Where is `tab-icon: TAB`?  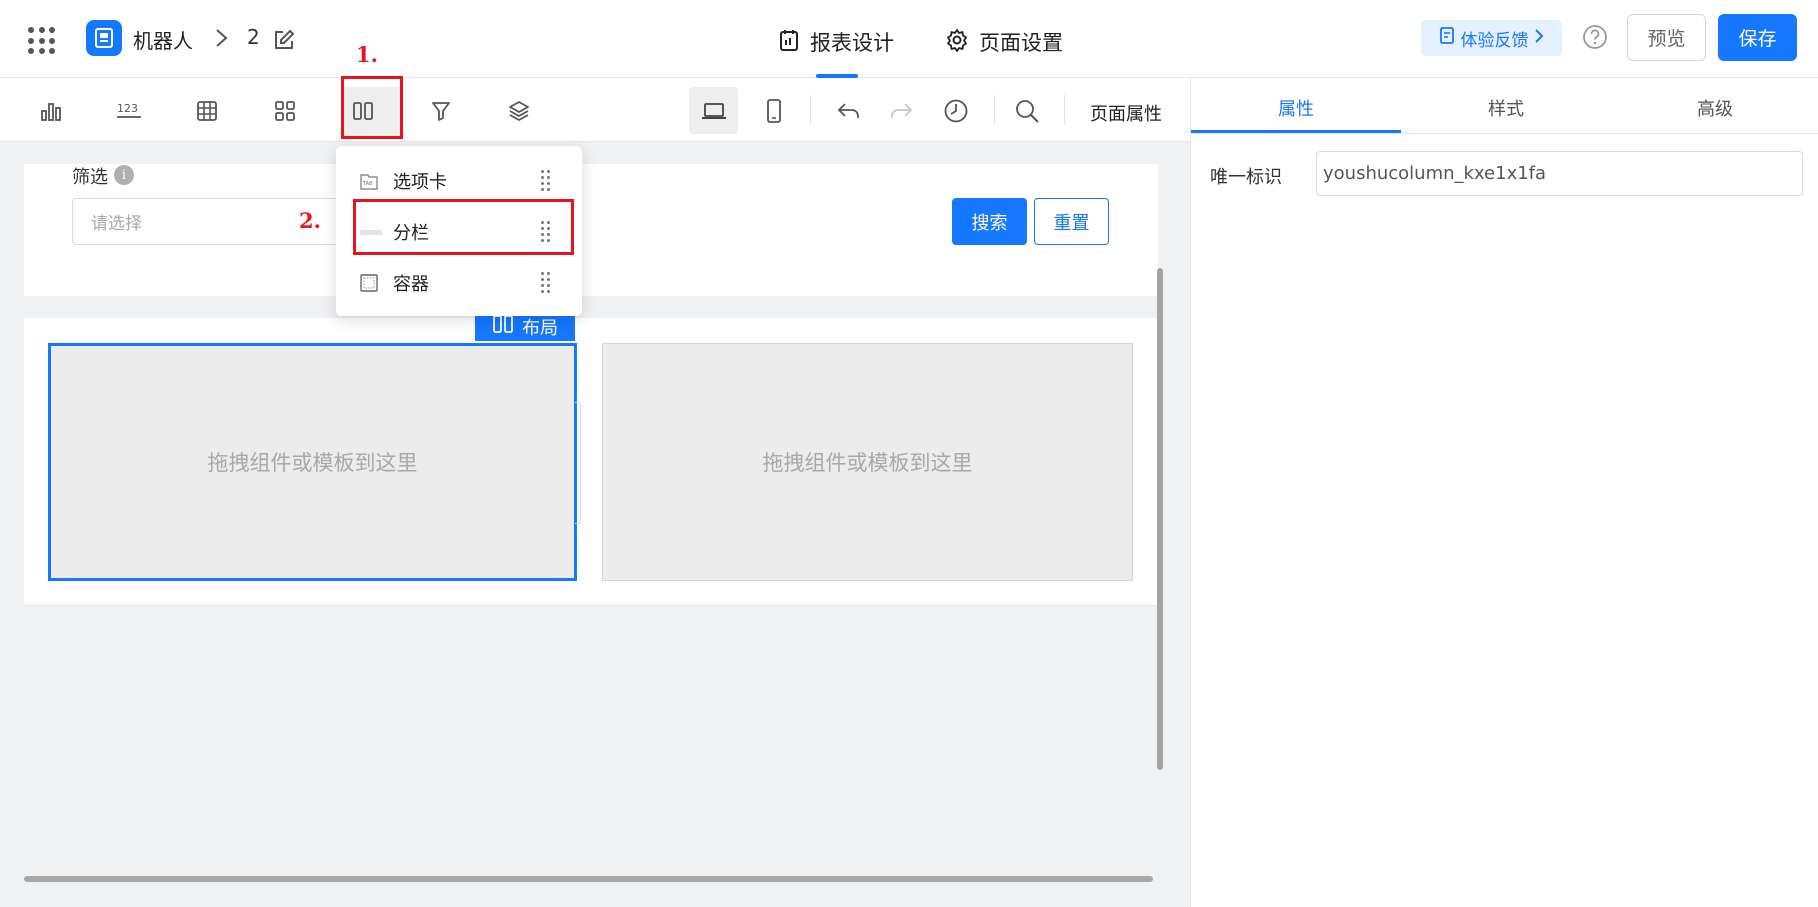
tab-icon: TAB is located at coordinates (369, 181).